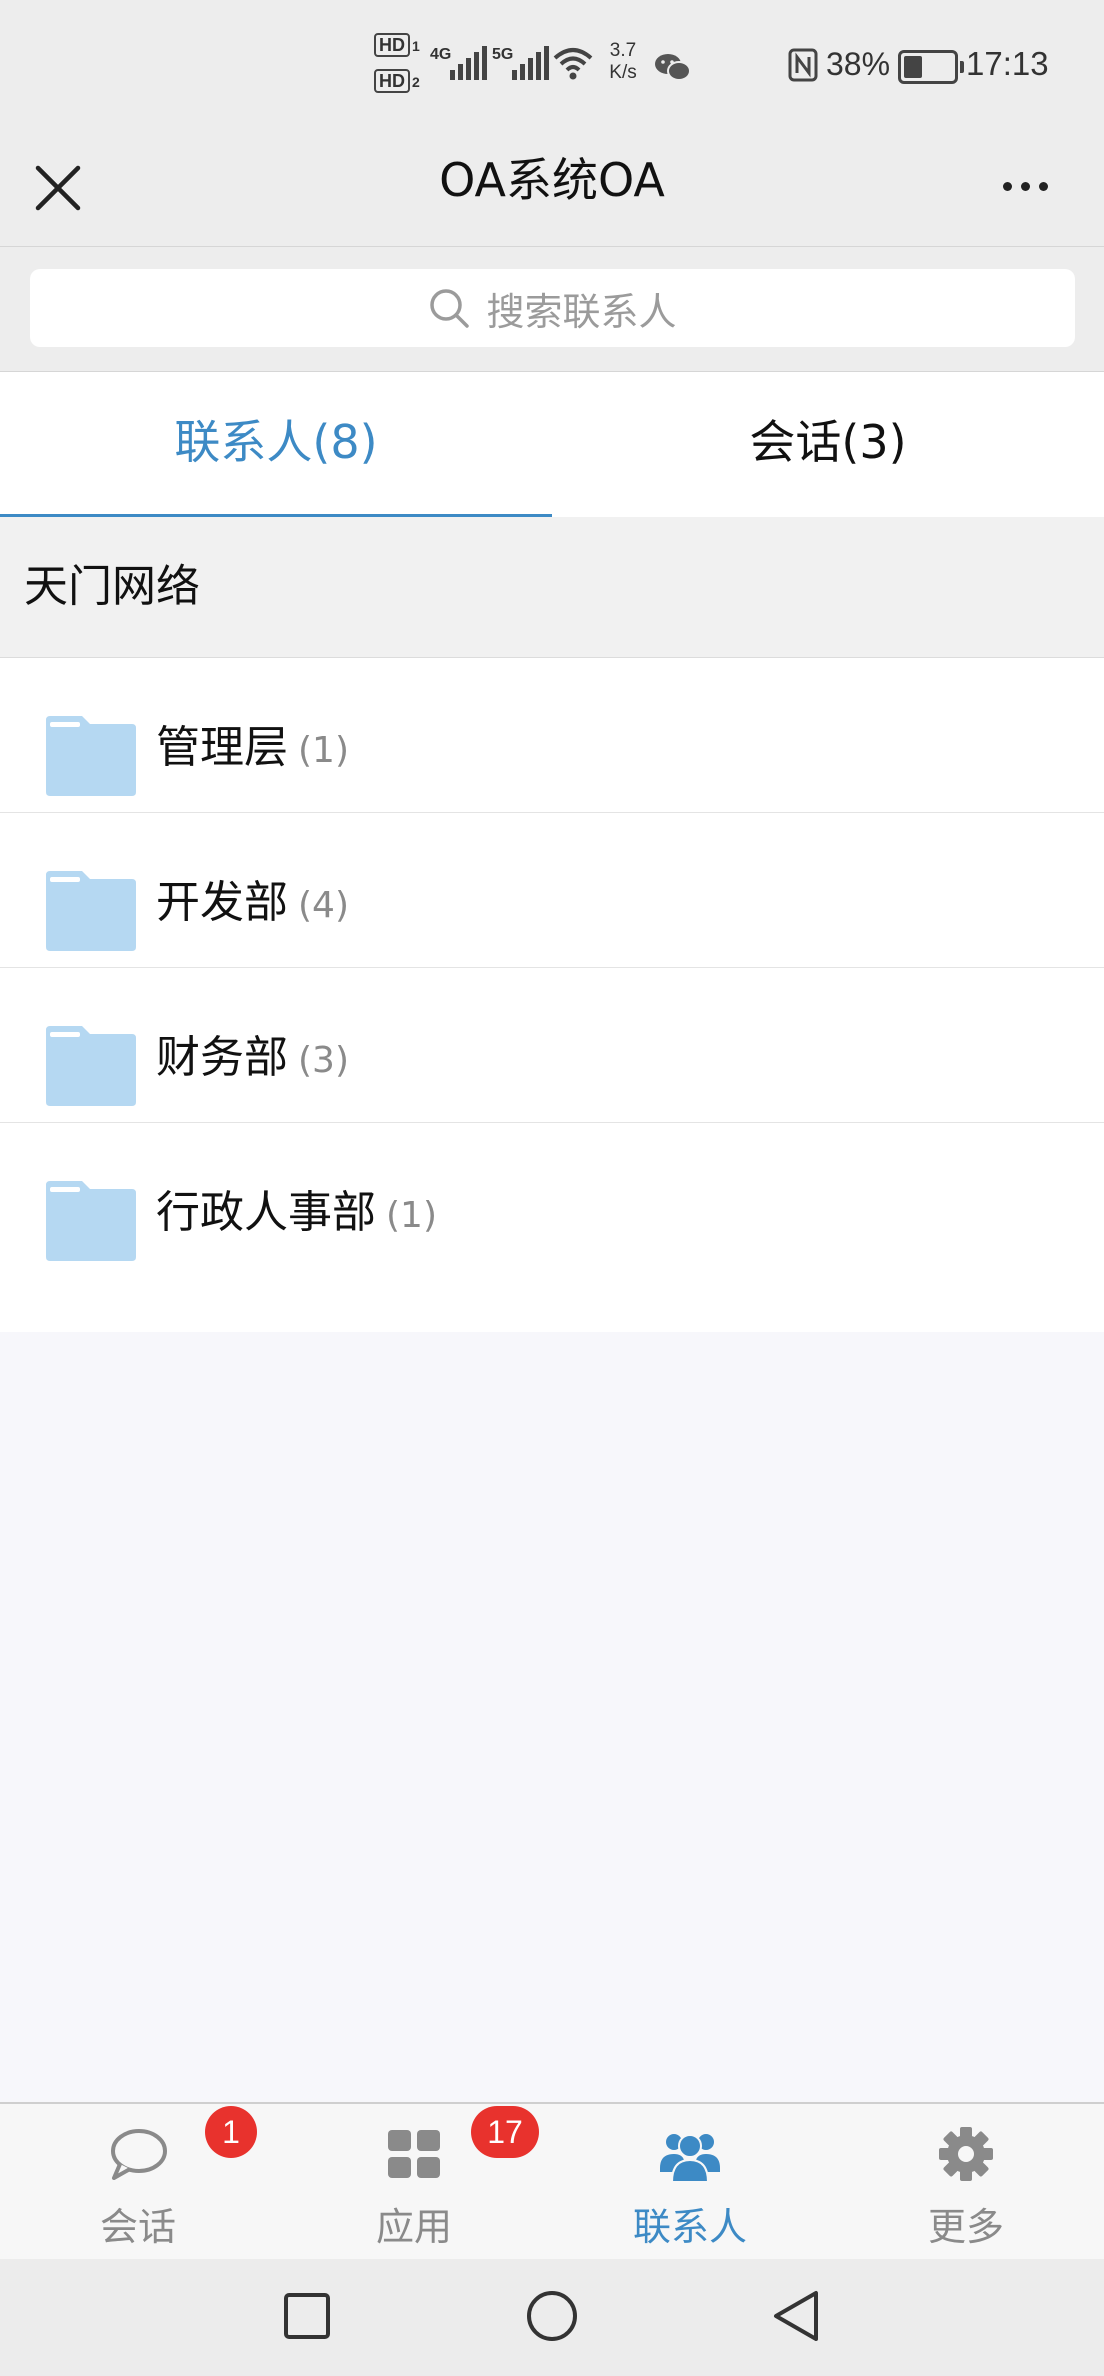 Image resolution: width=1104 pixels, height=2376 pixels. What do you see at coordinates (690, 2158) in the screenshot?
I see `contacts-group-icon` at bounding box center [690, 2158].